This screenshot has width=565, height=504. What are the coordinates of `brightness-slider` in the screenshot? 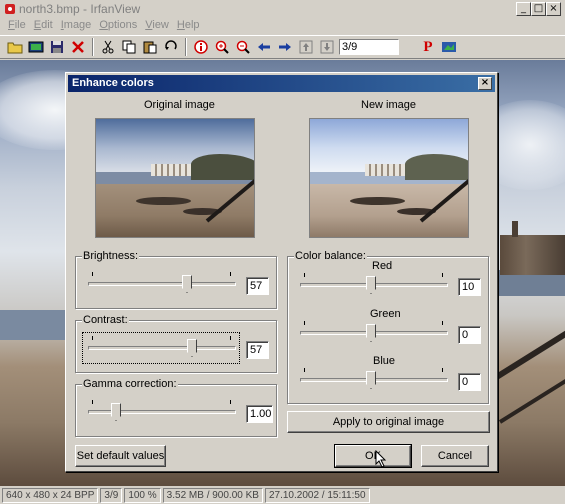 It's located at (162, 284).